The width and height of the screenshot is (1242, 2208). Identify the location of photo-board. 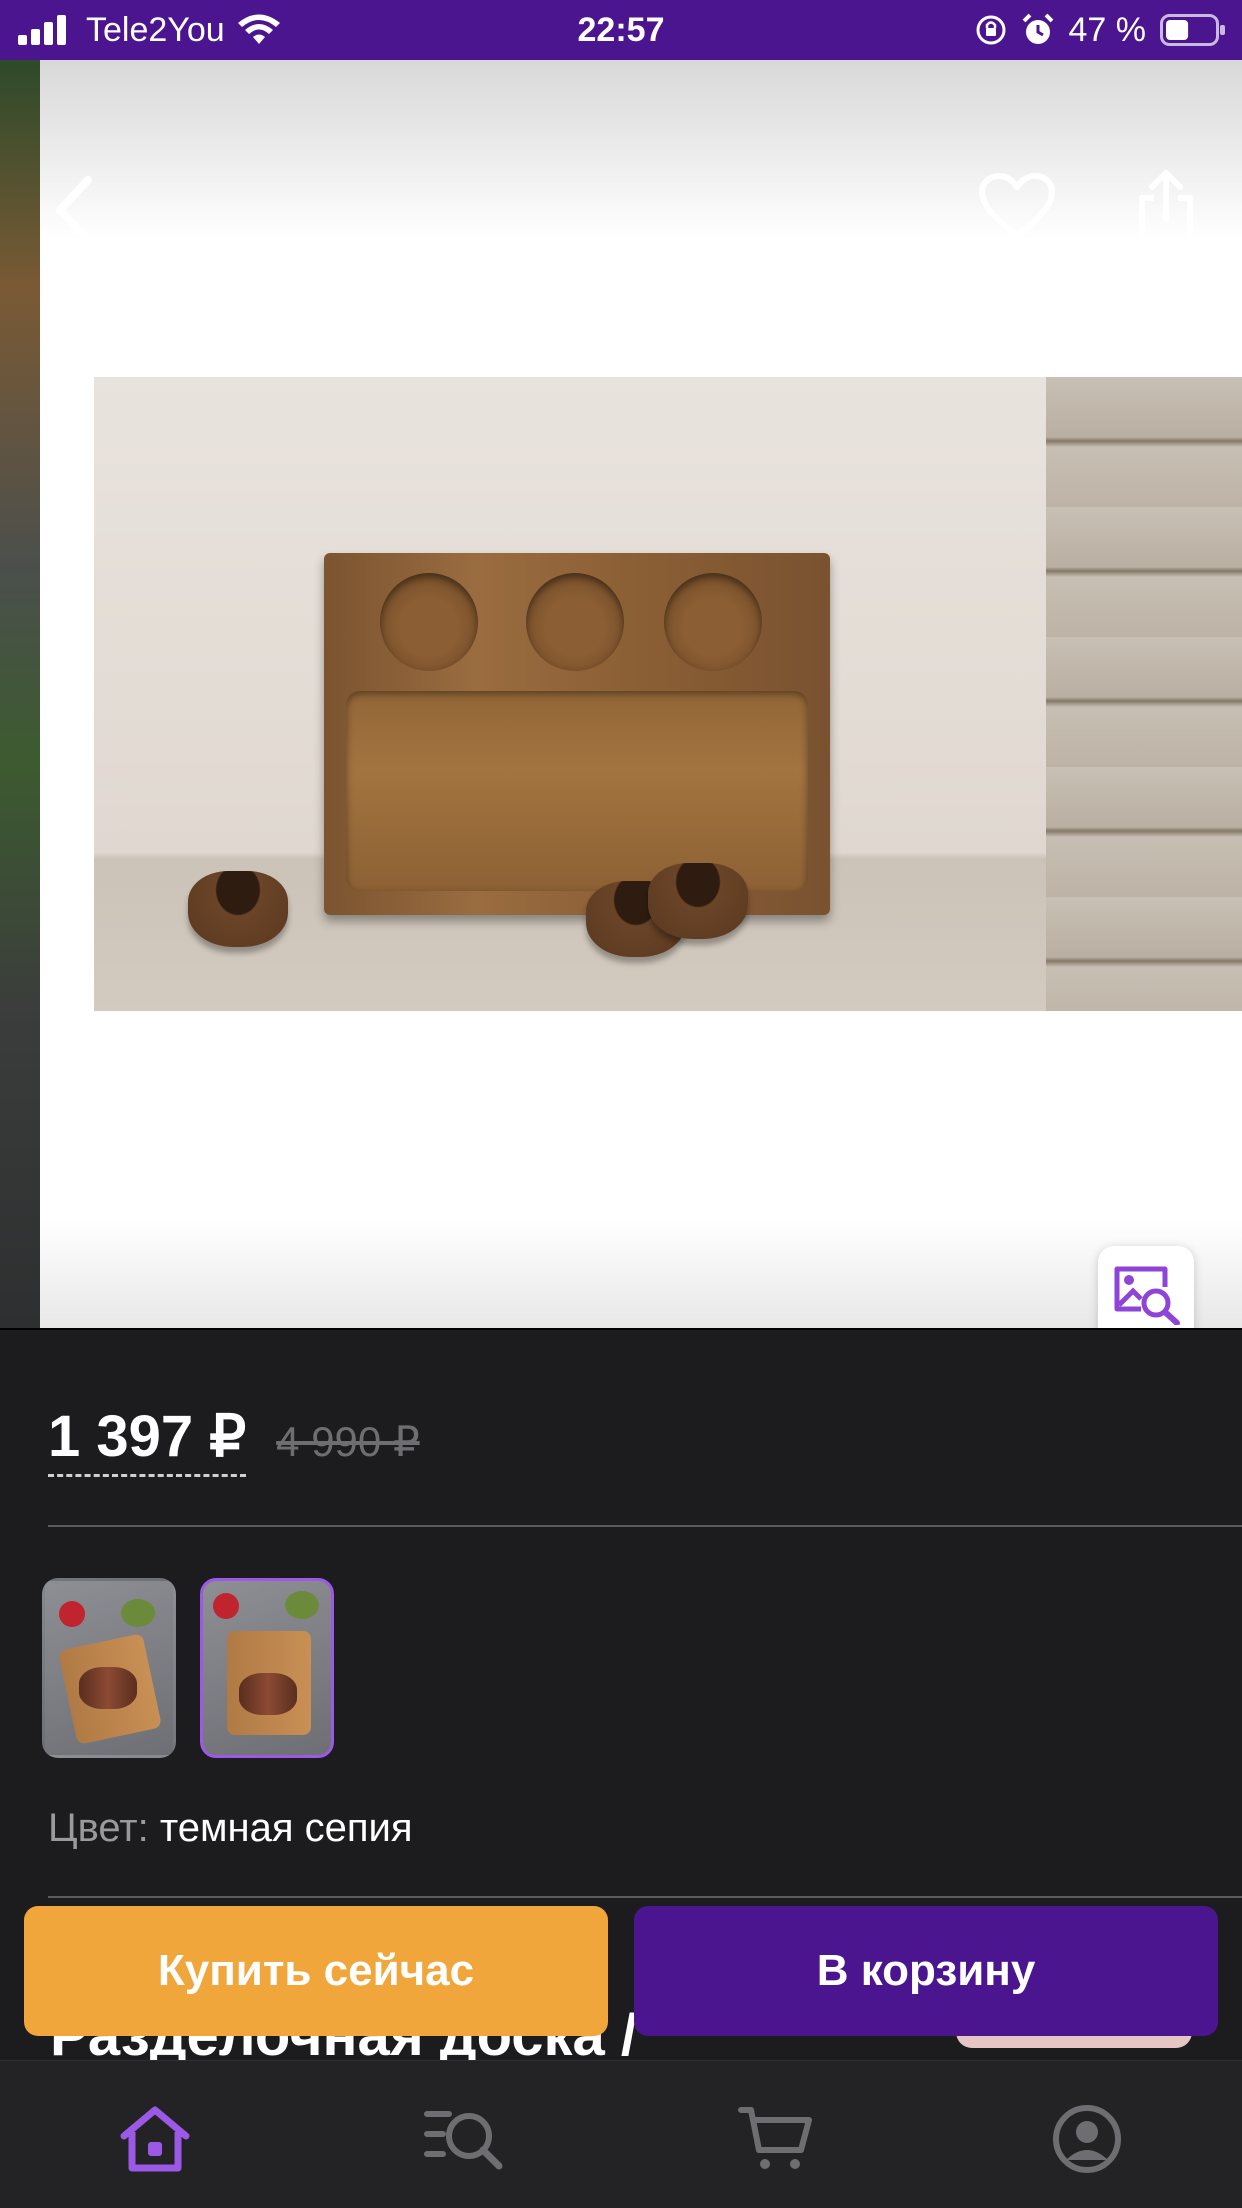
(577, 734).